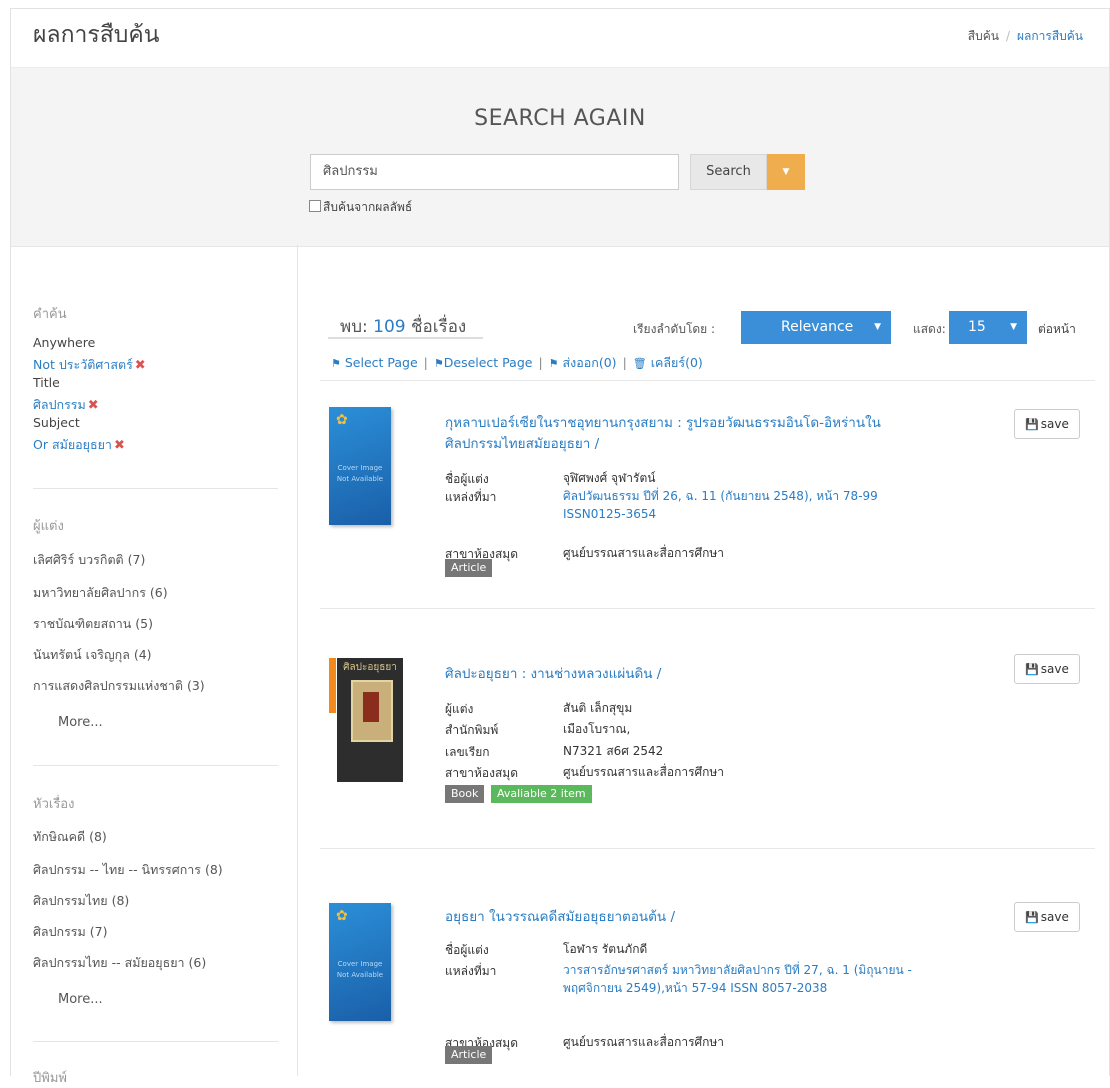  I want to click on results-count: พบ: 109 ชื่อเรื่อง, so click(403, 326).